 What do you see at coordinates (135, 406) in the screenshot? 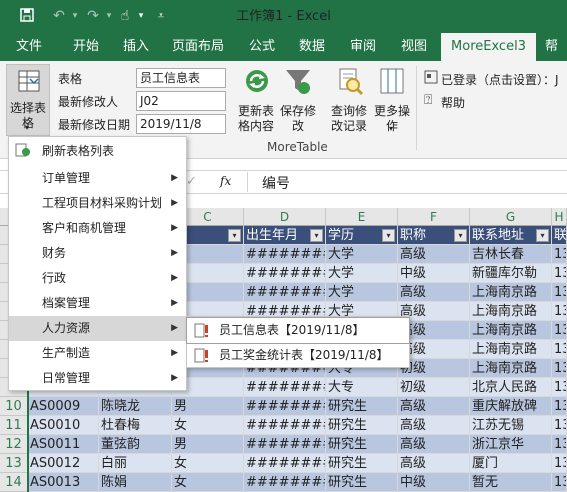
I see `table-cell: 陈晓龙` at bounding box center [135, 406].